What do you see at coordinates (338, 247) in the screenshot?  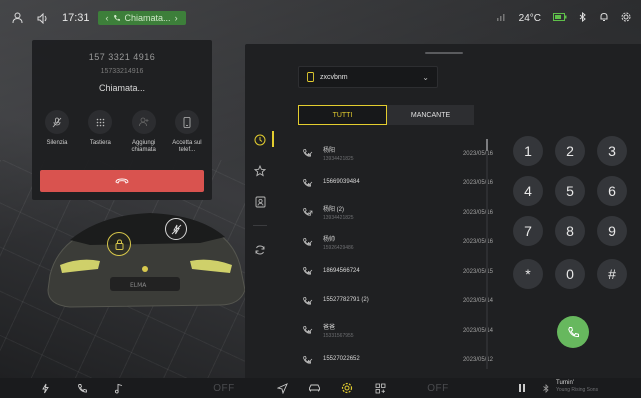 I see `call-number: 15926429486` at bounding box center [338, 247].